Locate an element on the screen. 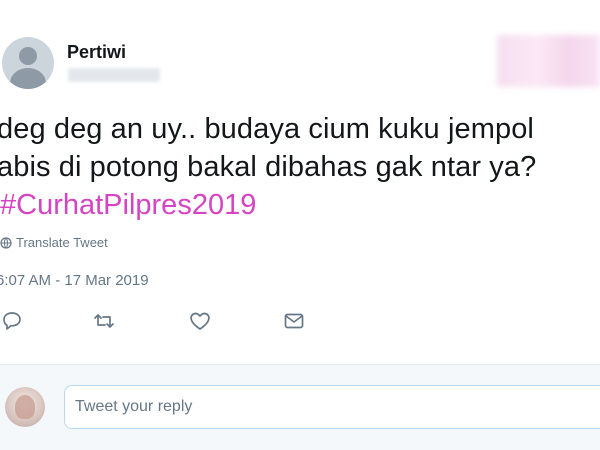  translate-label: Translate Tweet is located at coordinates (62, 242).